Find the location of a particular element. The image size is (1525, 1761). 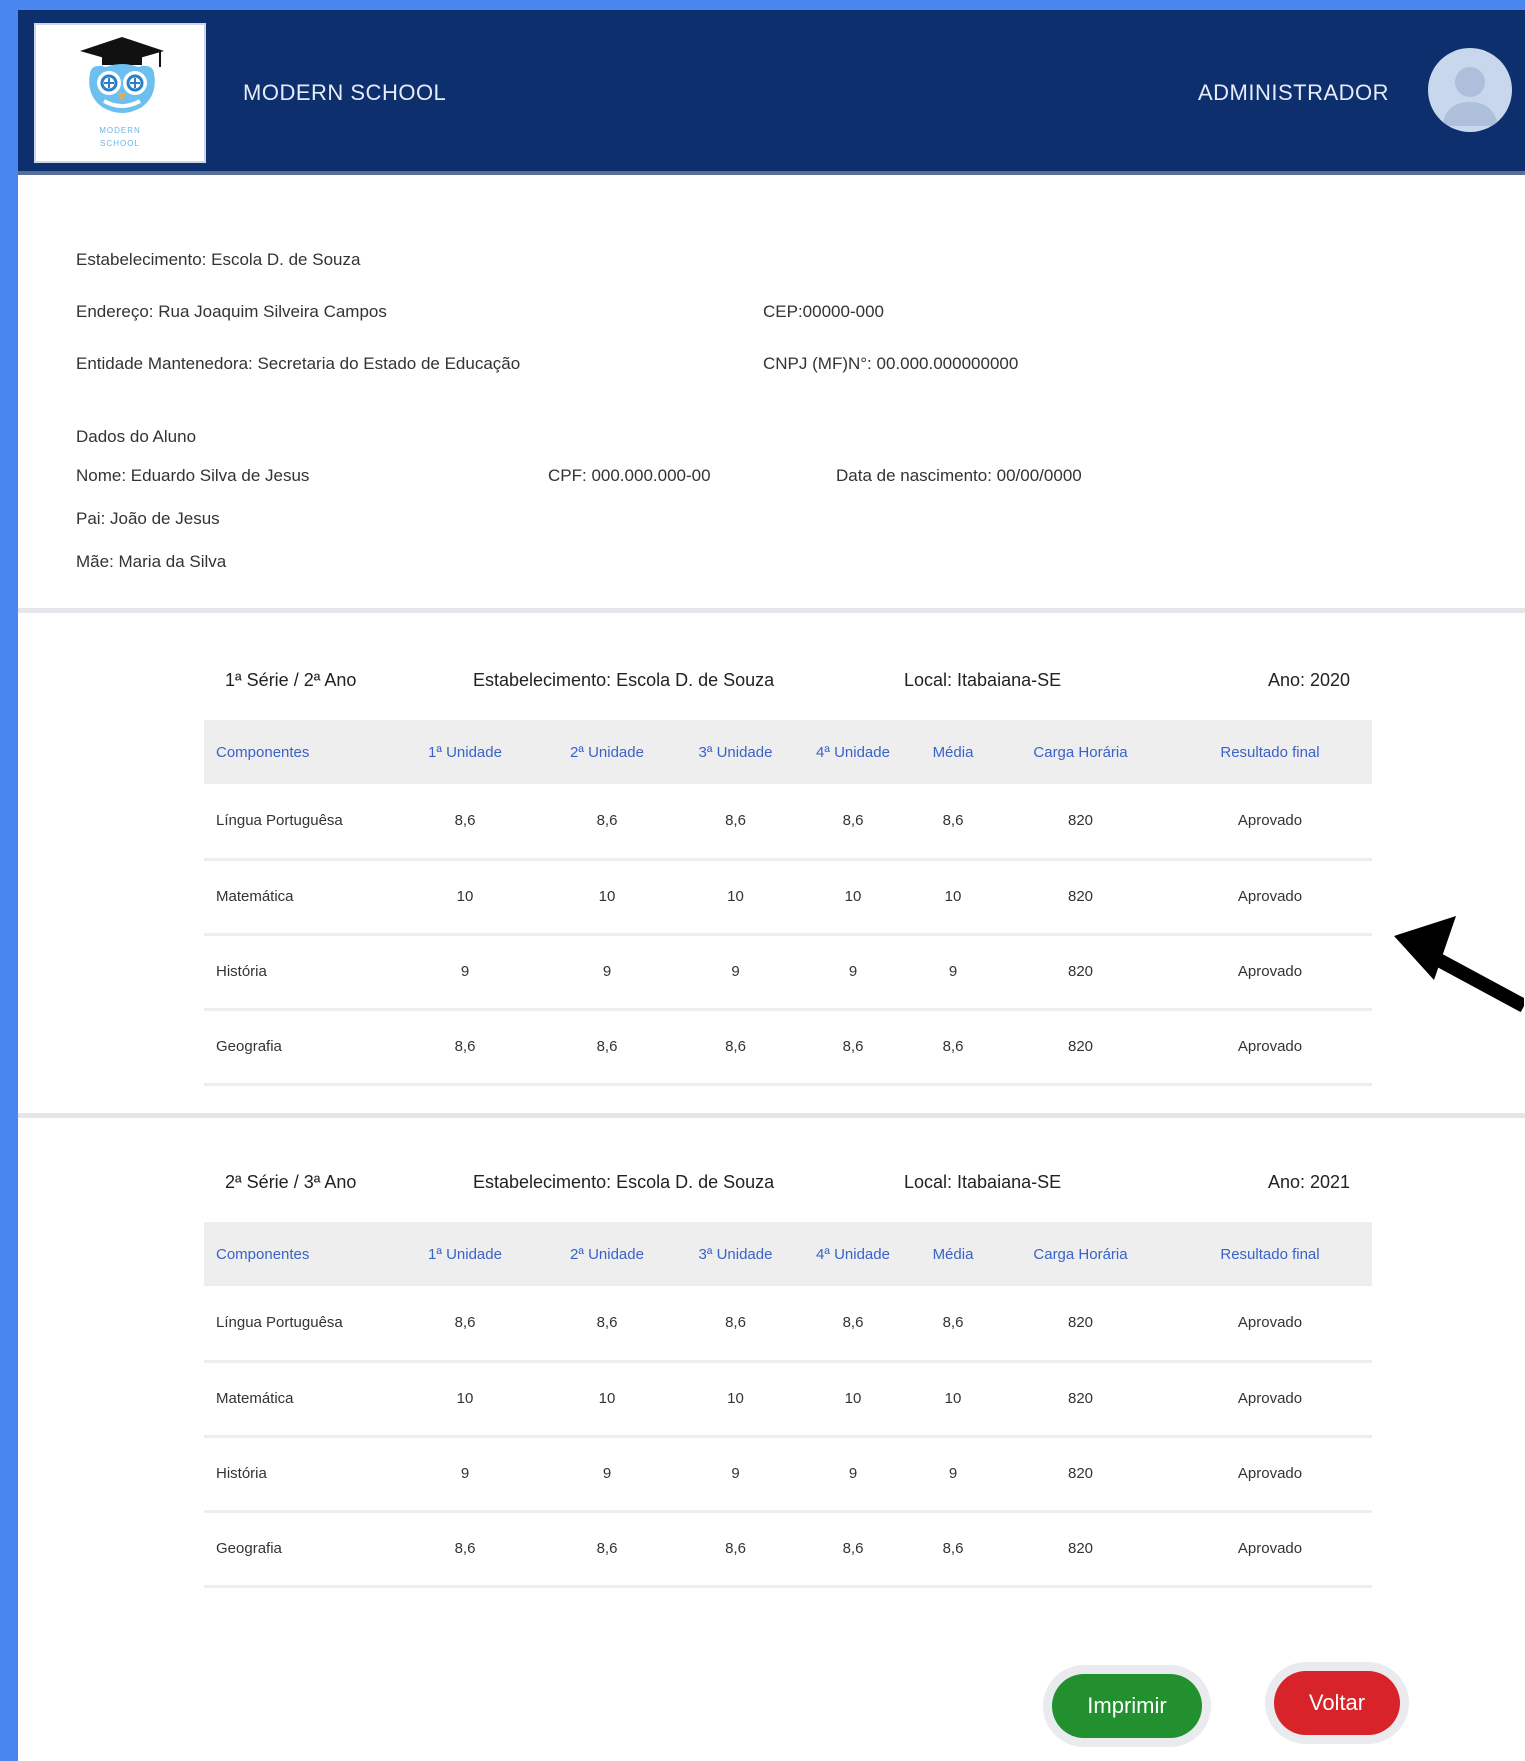

student-father: Pai: João de Jesus is located at coordinates (148, 518).